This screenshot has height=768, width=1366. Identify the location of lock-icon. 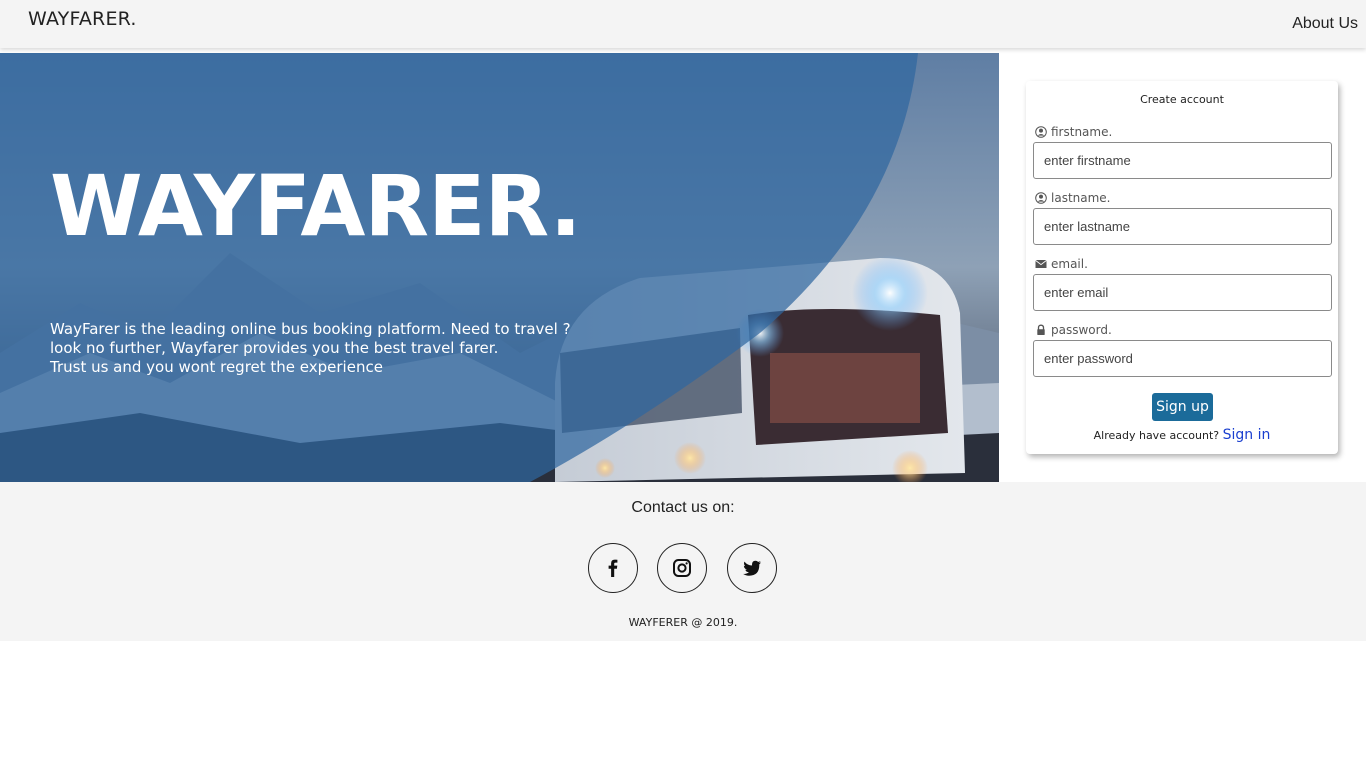
(1041, 329).